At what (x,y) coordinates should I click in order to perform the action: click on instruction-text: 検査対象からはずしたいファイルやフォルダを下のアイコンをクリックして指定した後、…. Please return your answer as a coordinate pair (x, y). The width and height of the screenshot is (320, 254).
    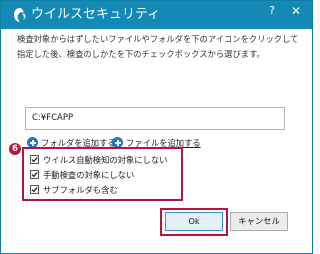
    Looking at the image, I should click on (158, 46).